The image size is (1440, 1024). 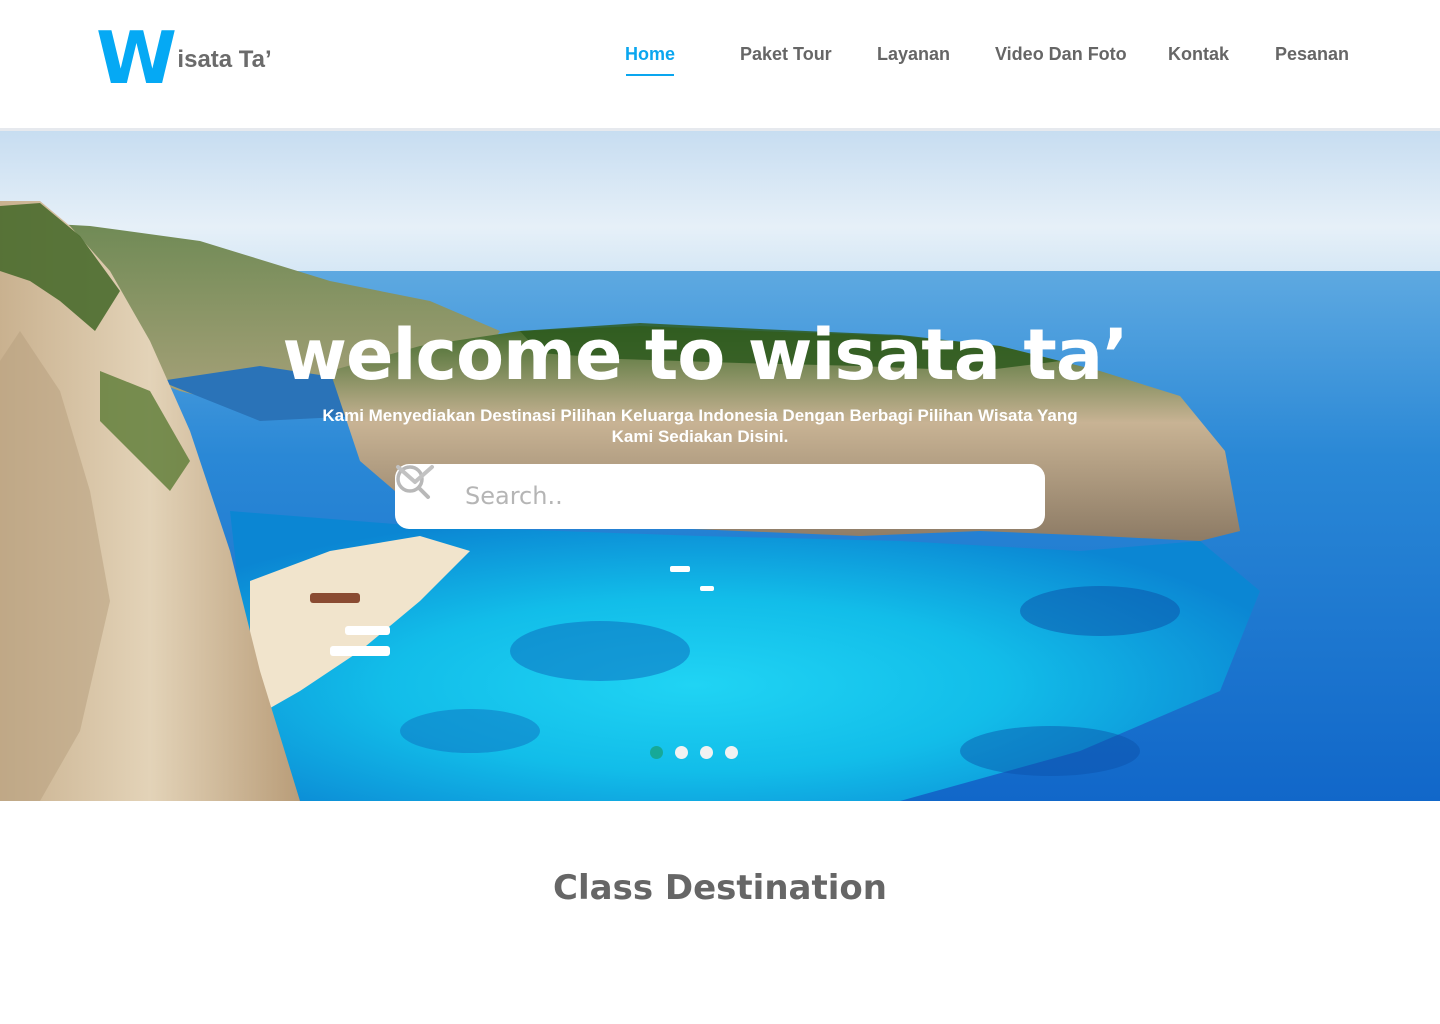 What do you see at coordinates (1198, 54) in the screenshot?
I see `nav-kontak: Kontak` at bounding box center [1198, 54].